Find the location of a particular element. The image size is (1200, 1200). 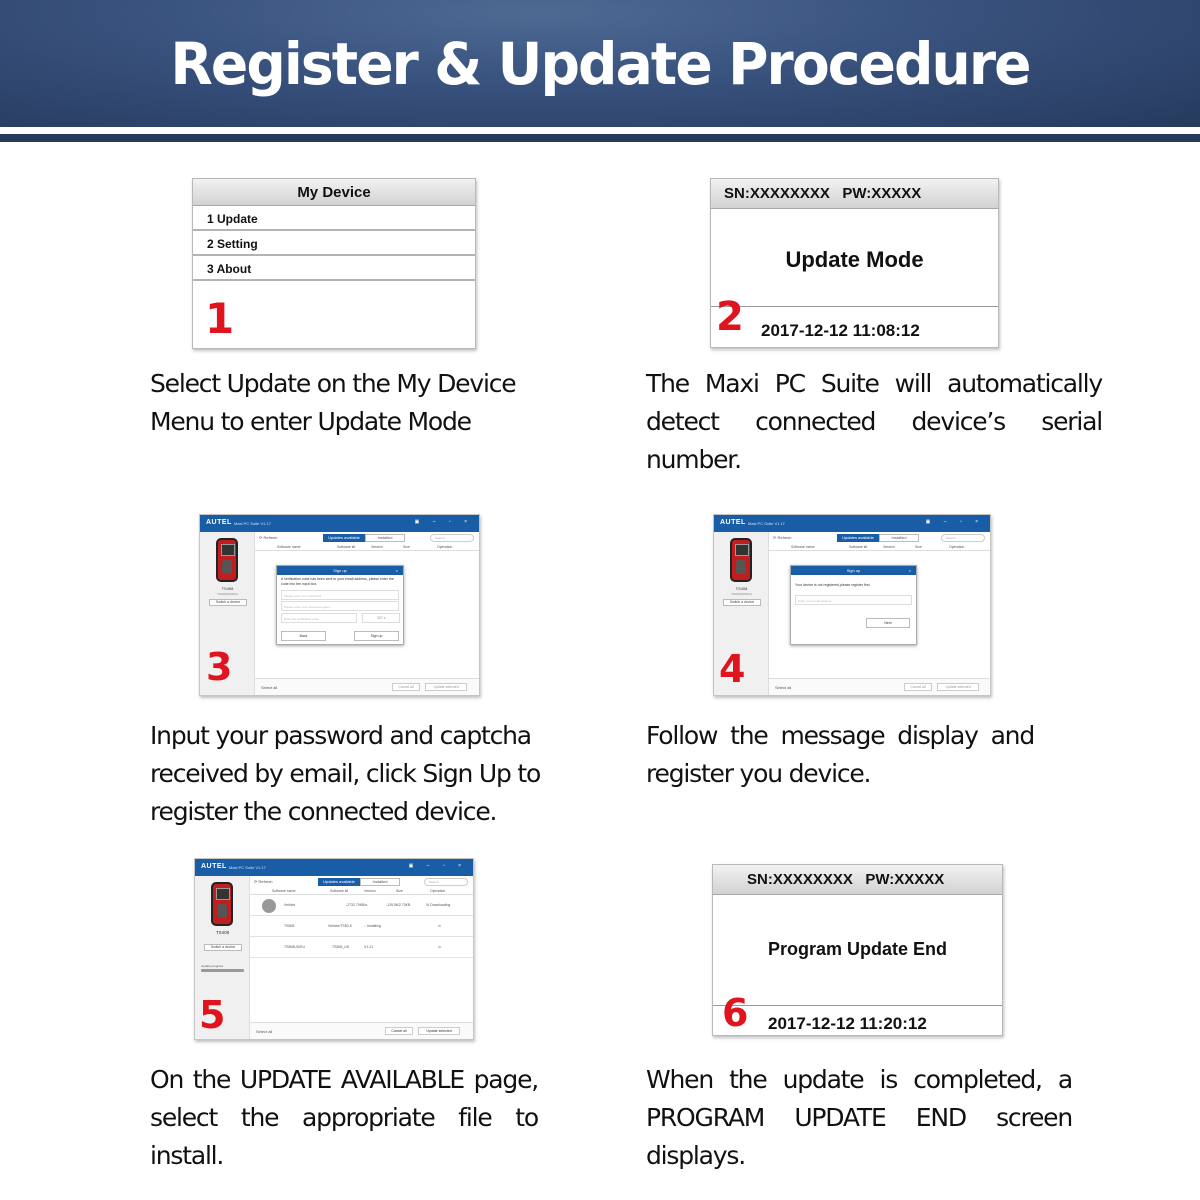

table-row: TS508 Vehicle/TS50 8 ◌ Installing ⊙ is located at coordinates (361, 927).